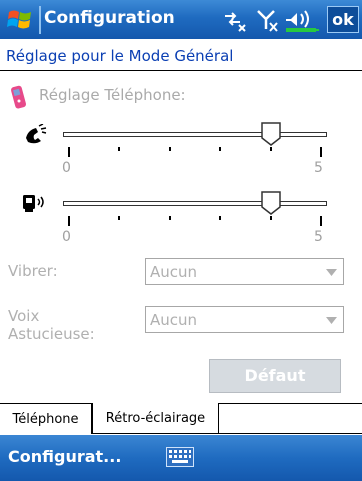 The height and width of the screenshot is (481, 362). I want to click on device-volume-min-label: 0, so click(66, 237).